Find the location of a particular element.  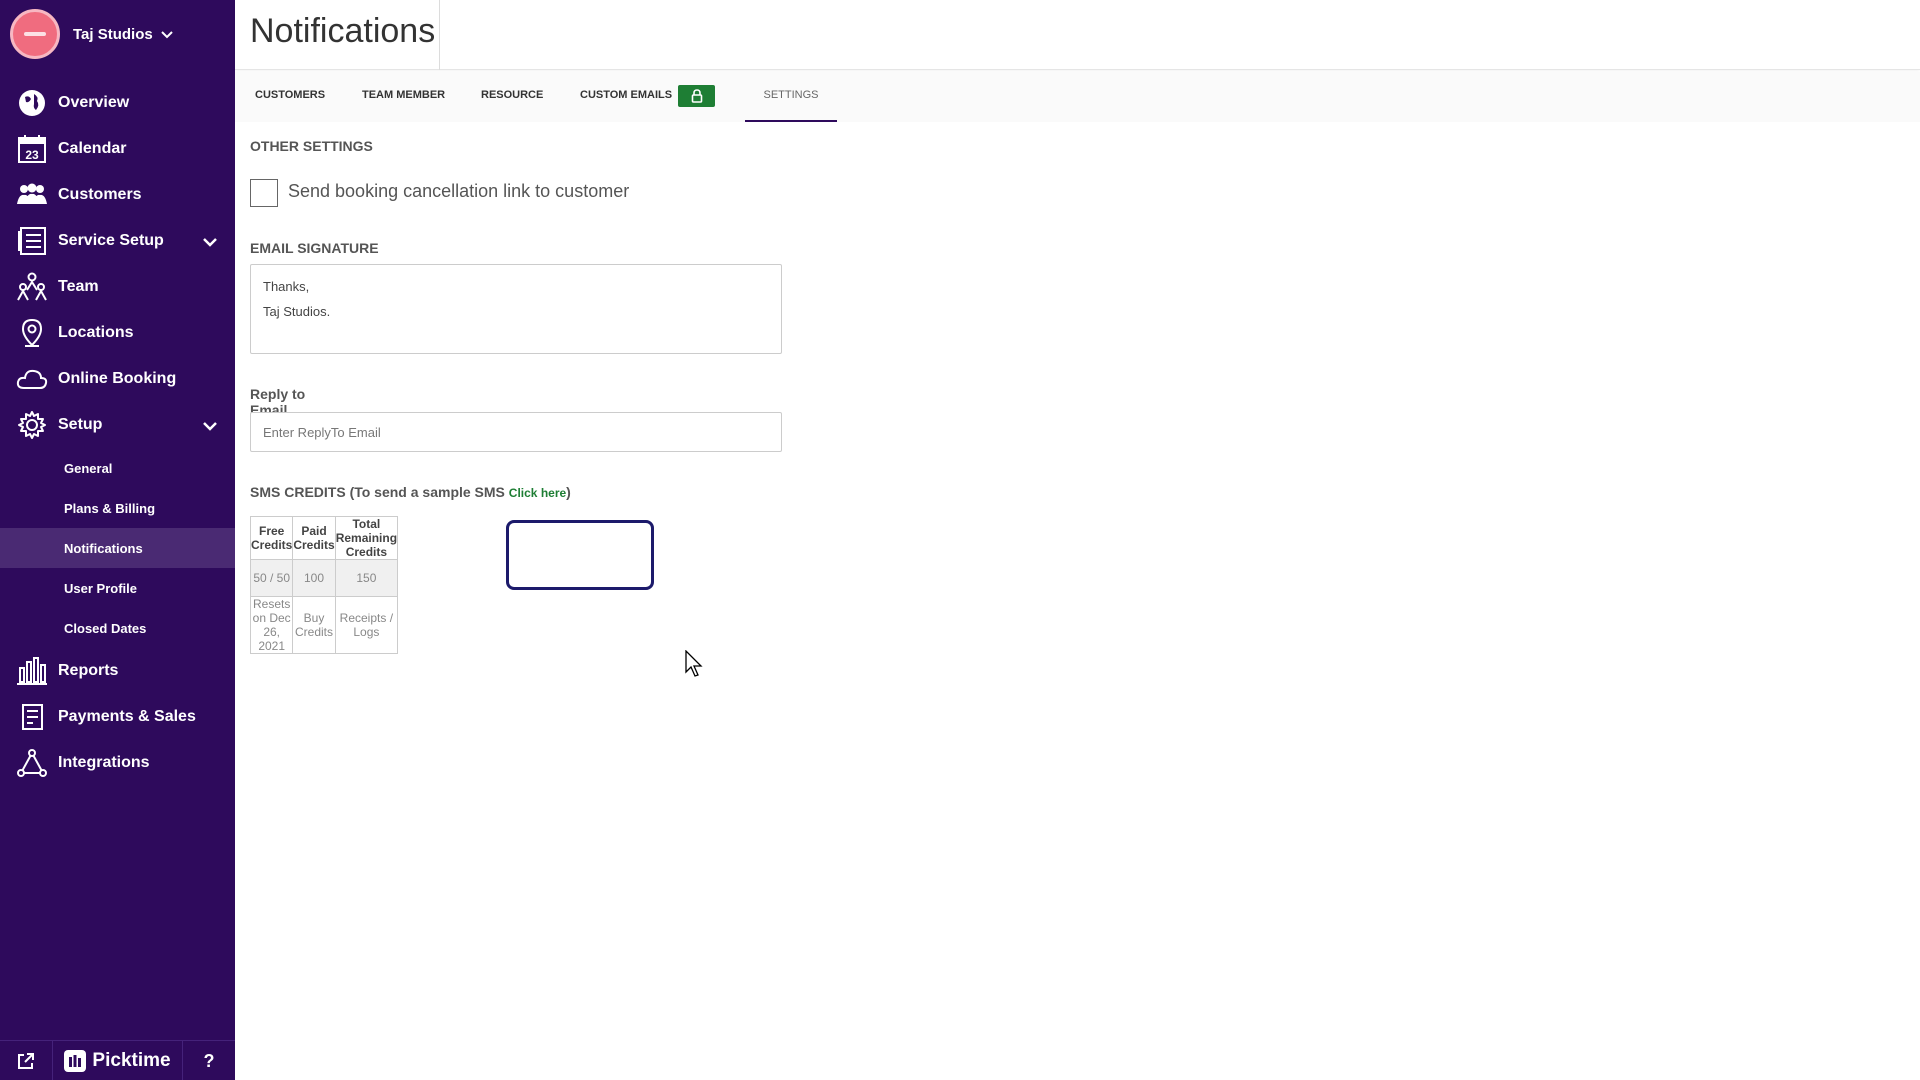

external-link-button is located at coordinates (26, 1060).